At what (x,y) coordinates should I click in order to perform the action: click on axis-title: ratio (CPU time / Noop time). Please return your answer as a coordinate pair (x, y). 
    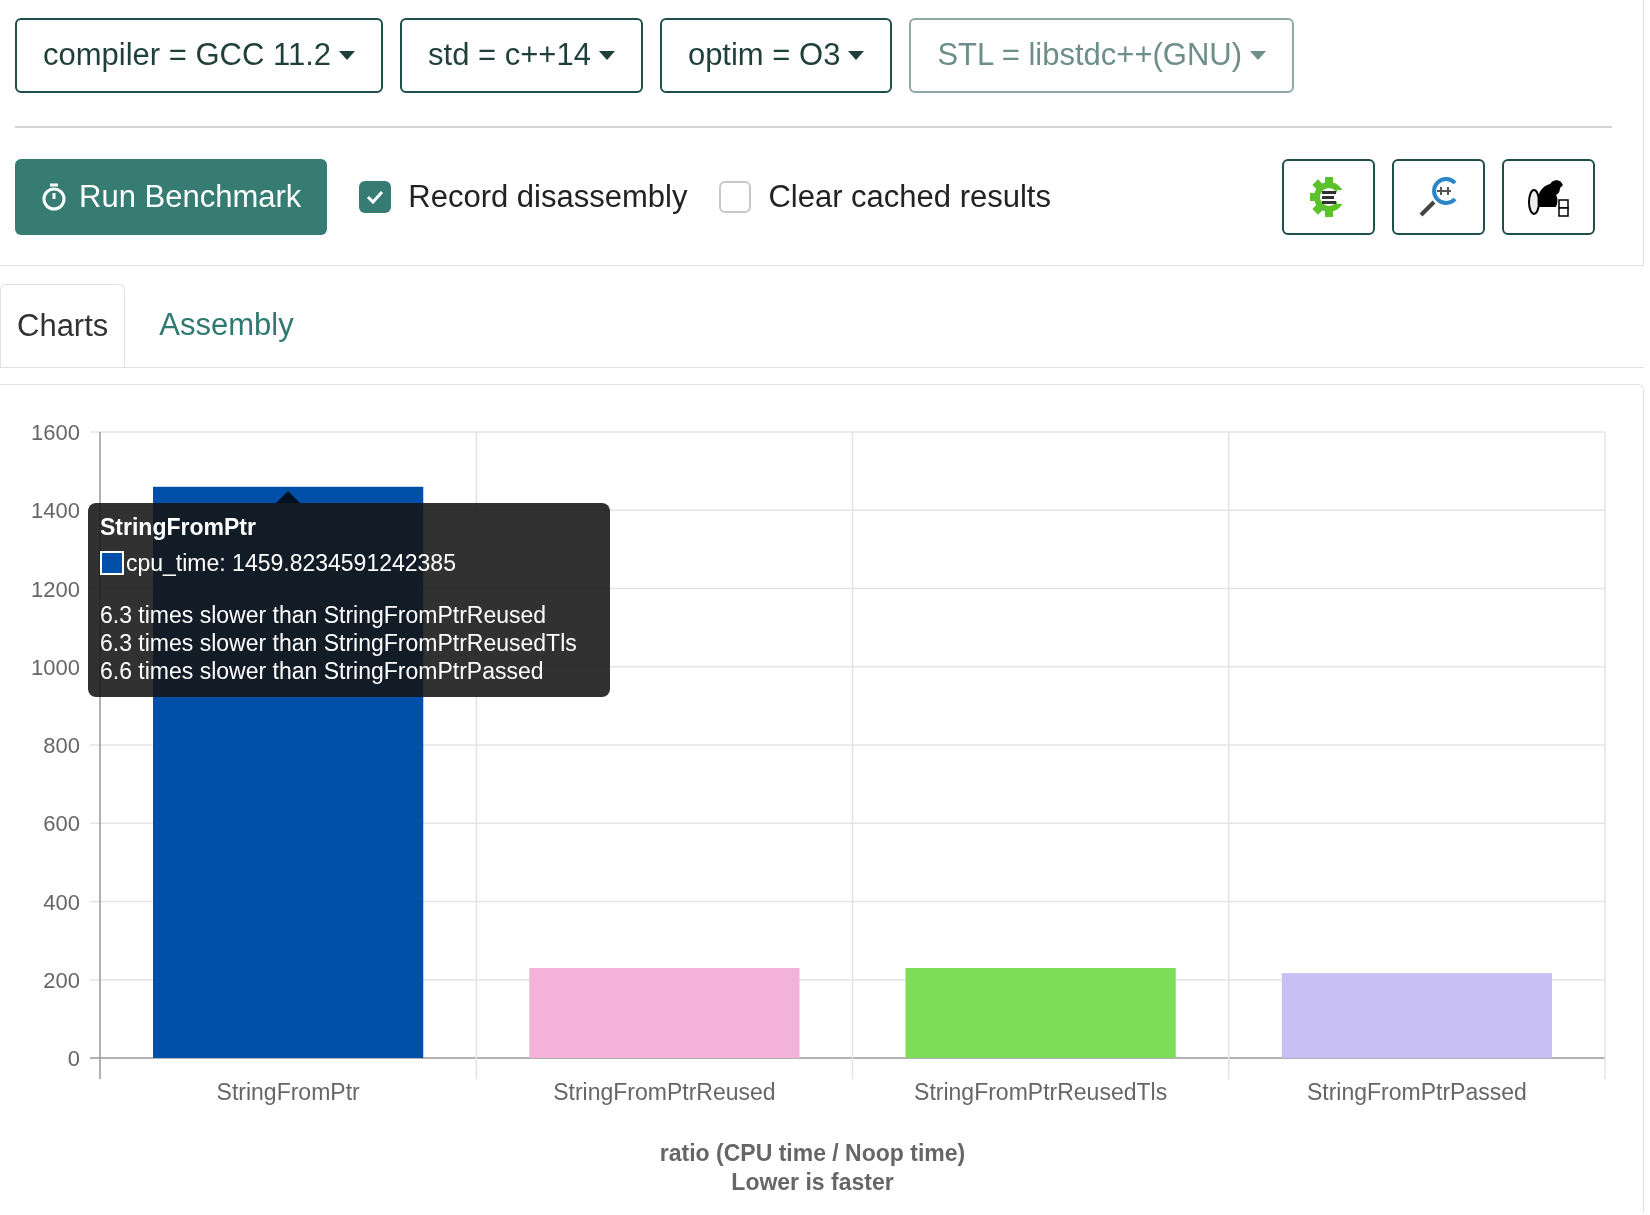
    Looking at the image, I should click on (812, 1153).